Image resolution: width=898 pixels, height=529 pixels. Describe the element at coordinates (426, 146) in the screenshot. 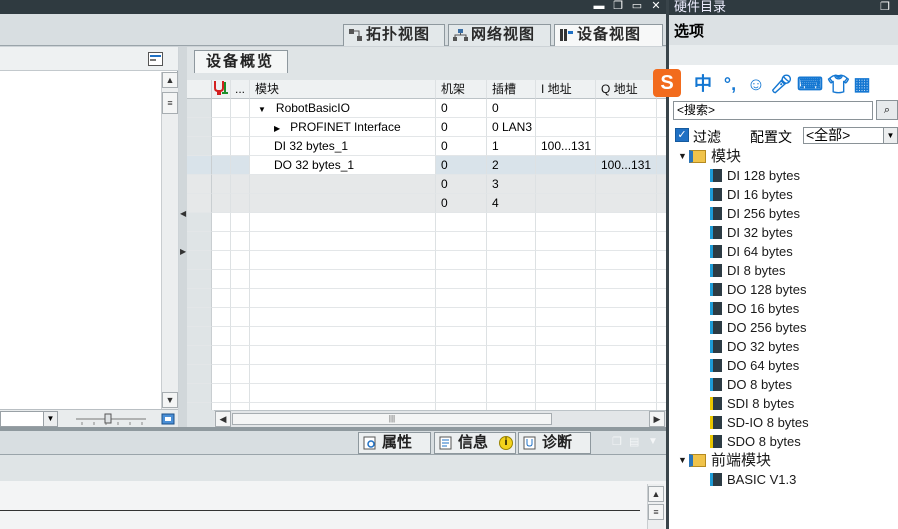

I see `table-row: DI 32 bytes_1 0 1 100...131` at that location.